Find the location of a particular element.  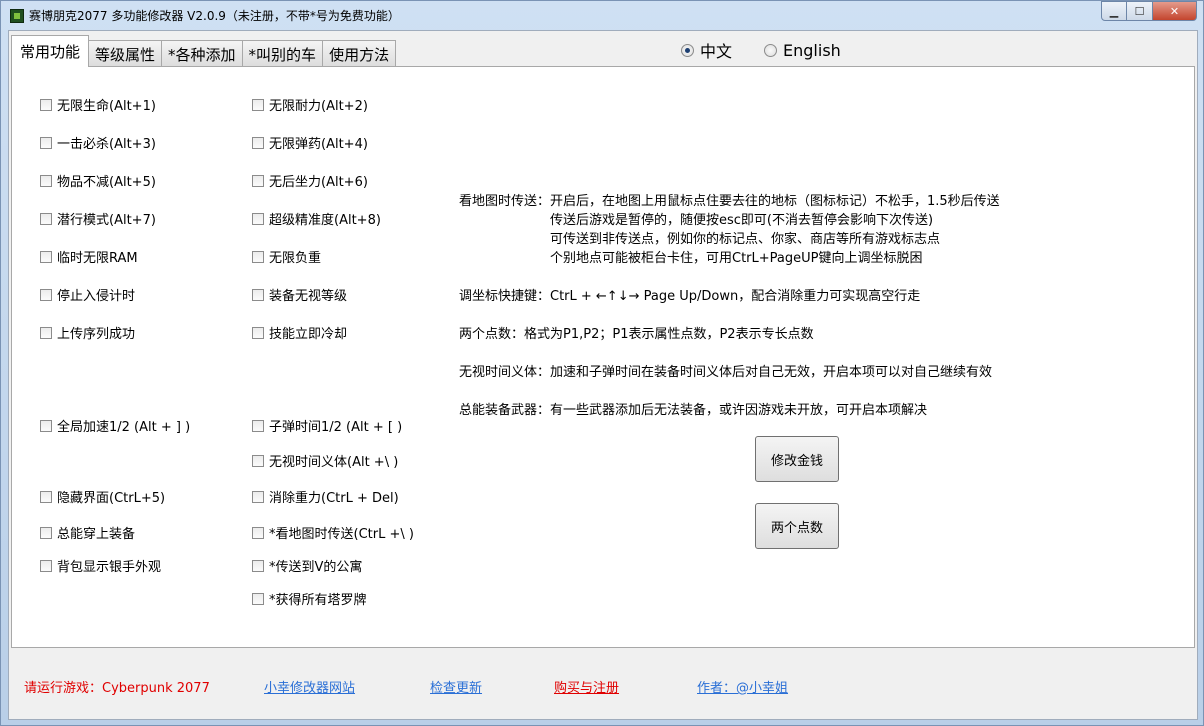

language-label-english: English is located at coordinates (812, 50).